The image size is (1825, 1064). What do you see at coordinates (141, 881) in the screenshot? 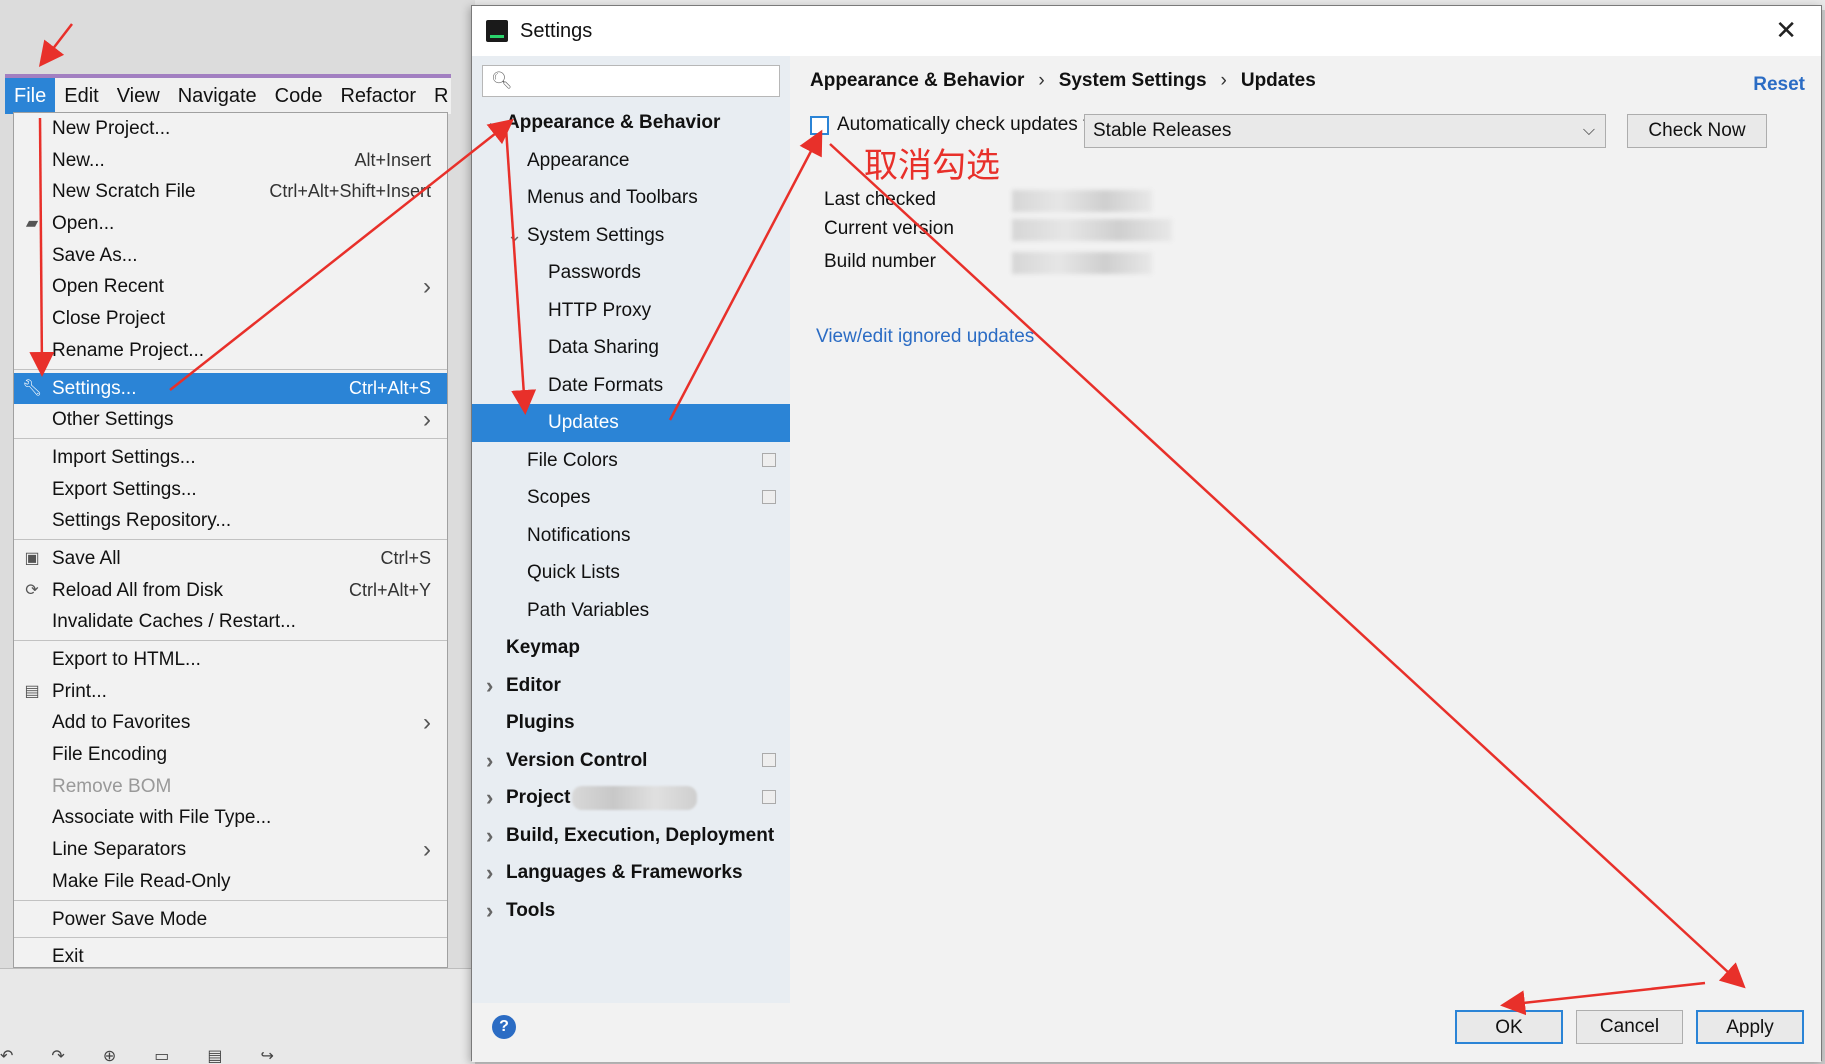
I see `menu-item-label: Make File Read-Only` at bounding box center [141, 881].